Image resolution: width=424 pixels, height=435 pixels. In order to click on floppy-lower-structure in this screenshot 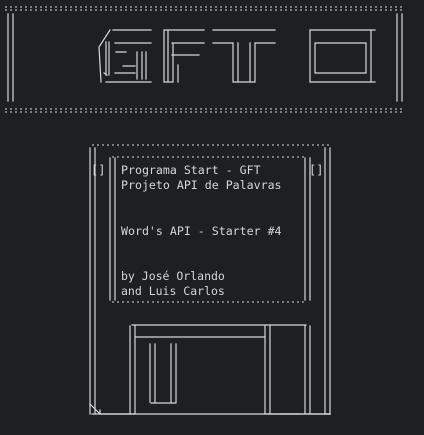, I will do `click(210, 370)`.